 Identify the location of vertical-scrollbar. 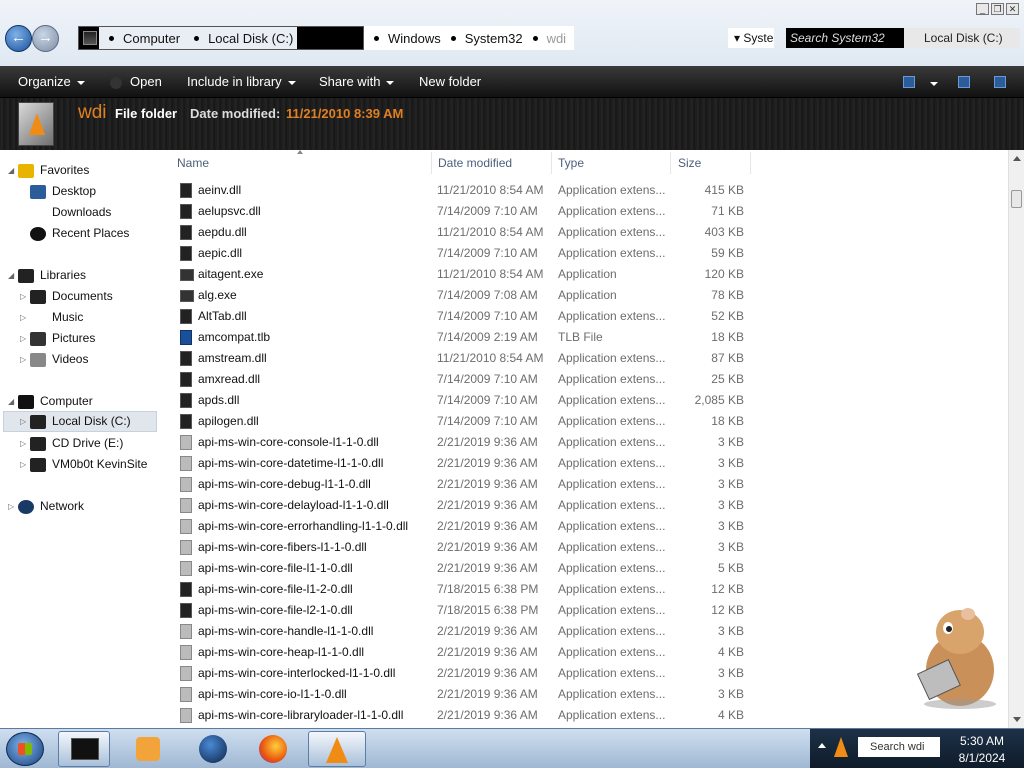
(1016, 439).